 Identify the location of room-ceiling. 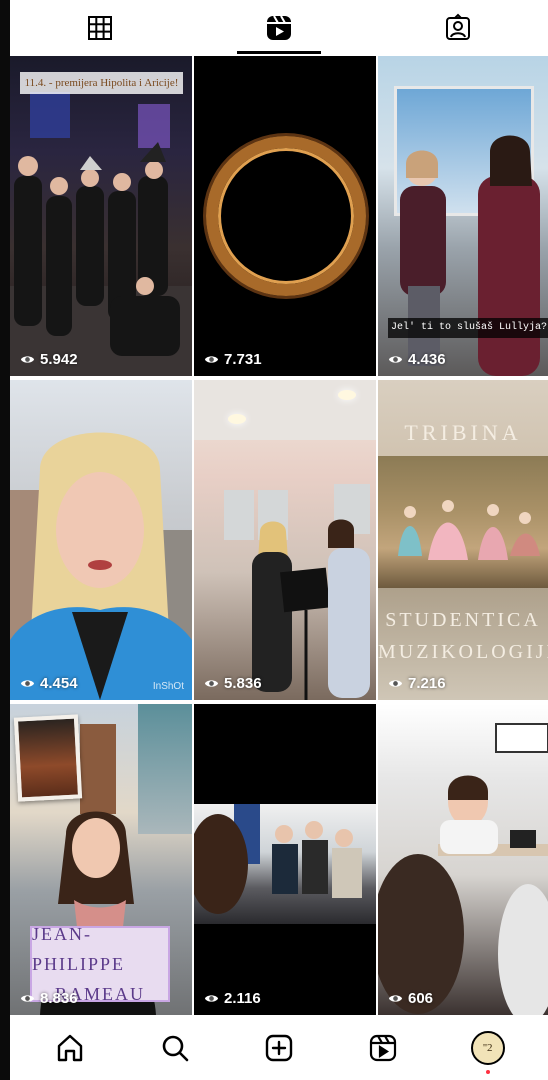
(285, 410).